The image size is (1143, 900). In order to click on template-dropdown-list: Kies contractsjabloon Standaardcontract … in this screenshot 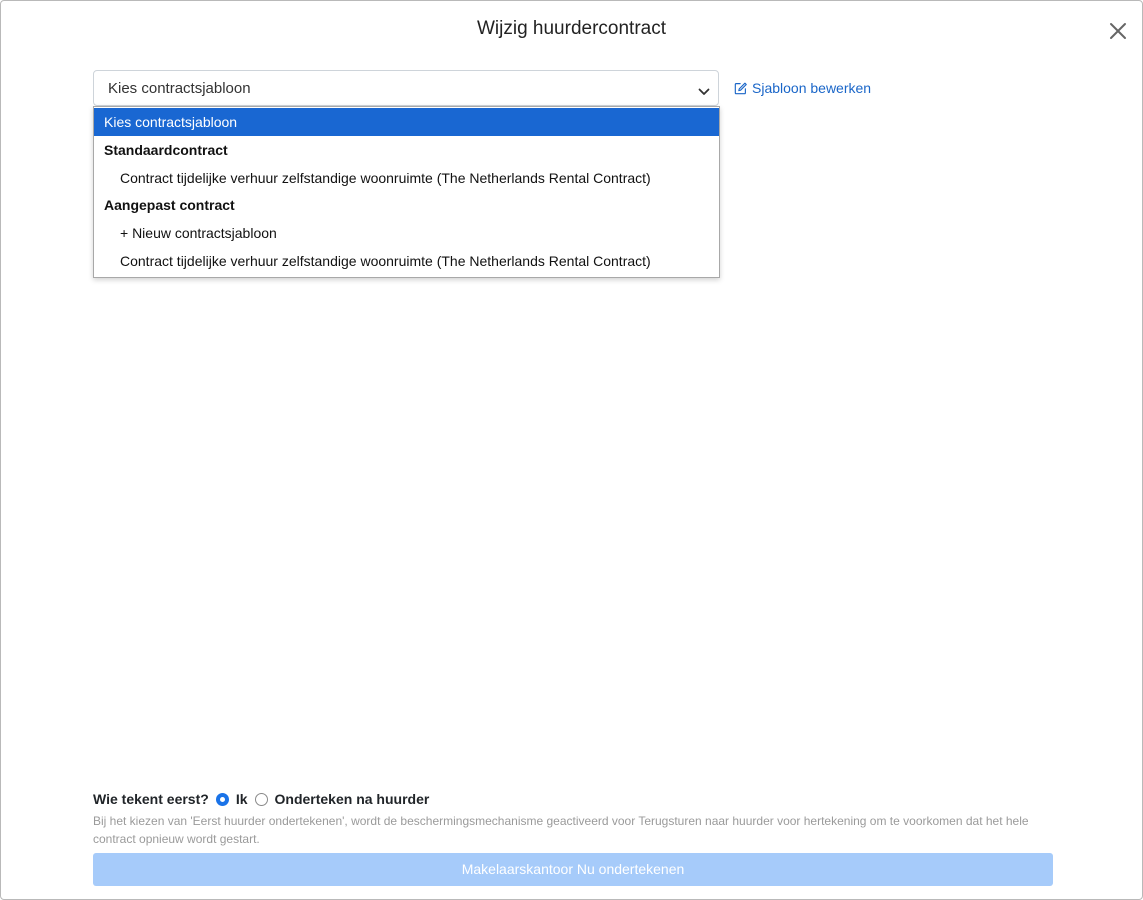, I will do `click(406, 192)`.